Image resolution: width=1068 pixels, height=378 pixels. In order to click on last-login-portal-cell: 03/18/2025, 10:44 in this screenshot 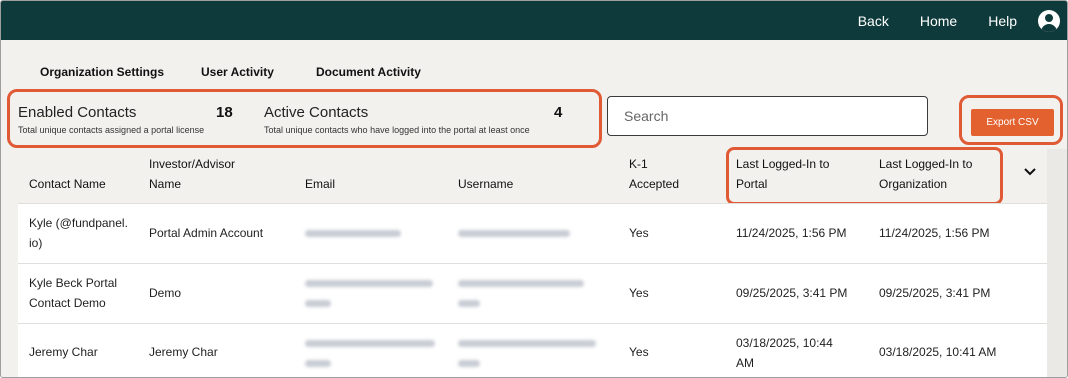, I will do `click(784, 343)`.